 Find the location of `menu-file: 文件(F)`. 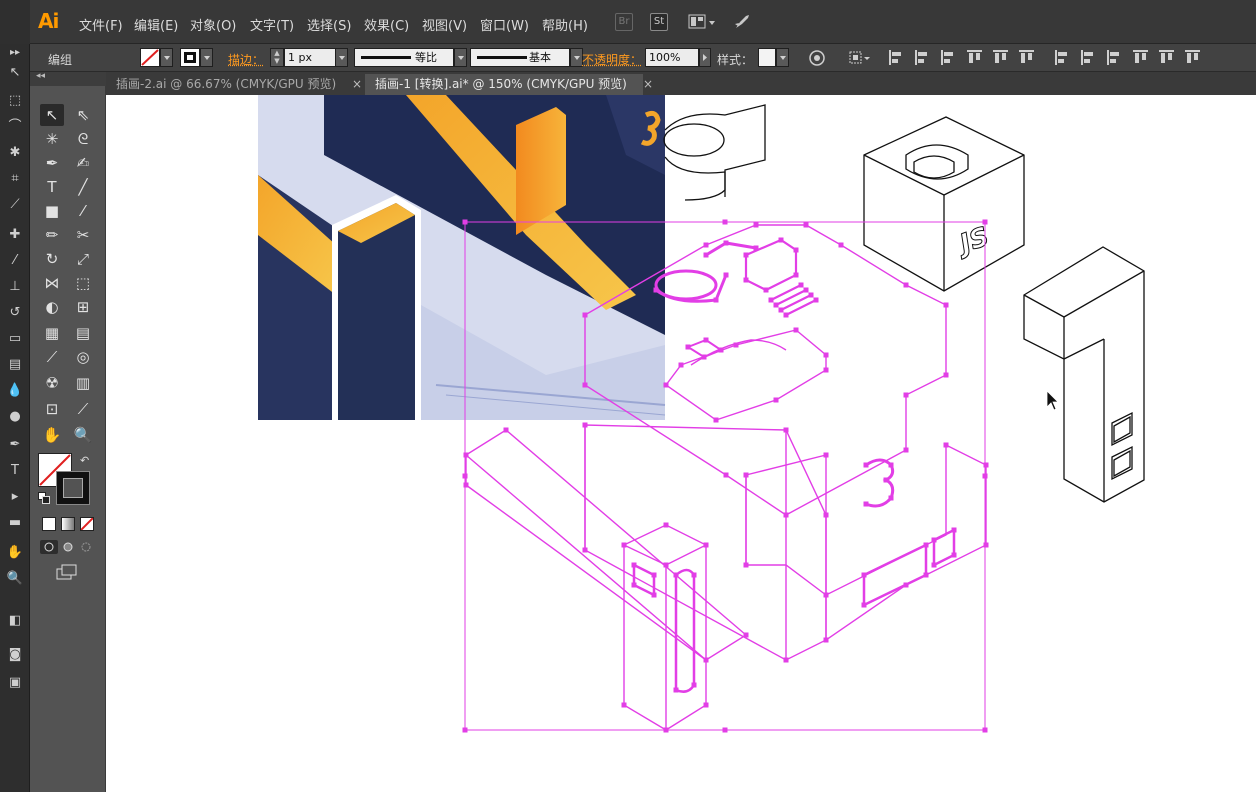

menu-file: 文件(F) is located at coordinates (101, 24).